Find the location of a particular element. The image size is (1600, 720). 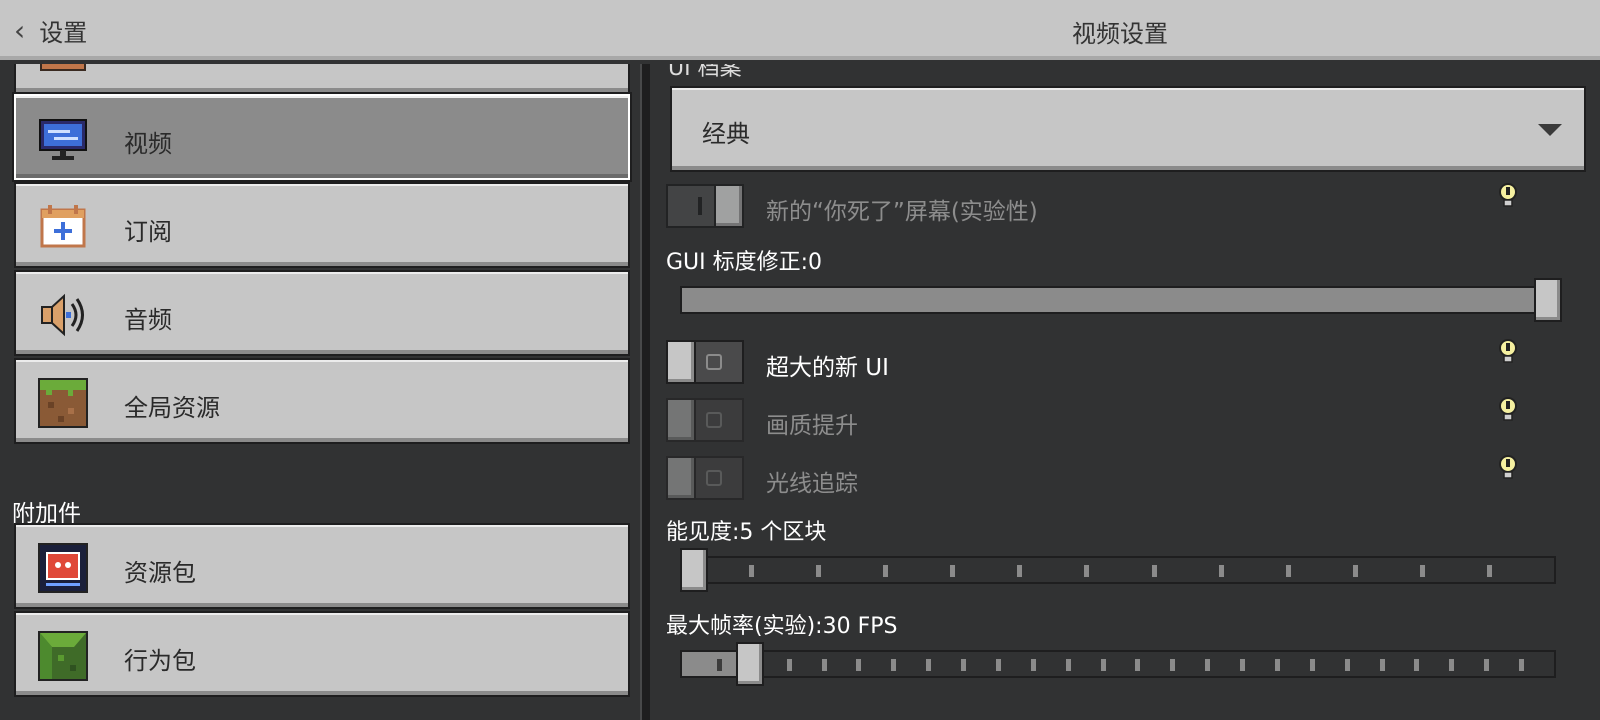

gui-scale-handle is located at coordinates (1548, 300).